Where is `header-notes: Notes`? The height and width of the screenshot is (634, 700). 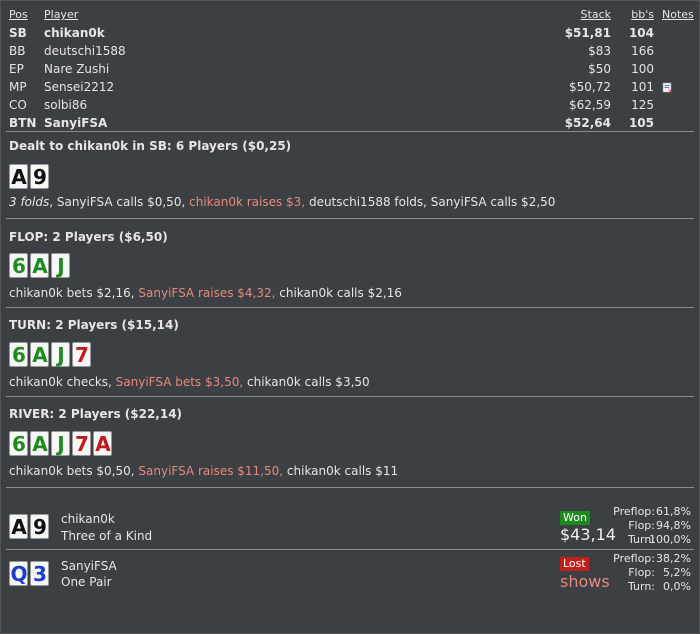 header-notes: Notes is located at coordinates (678, 15).